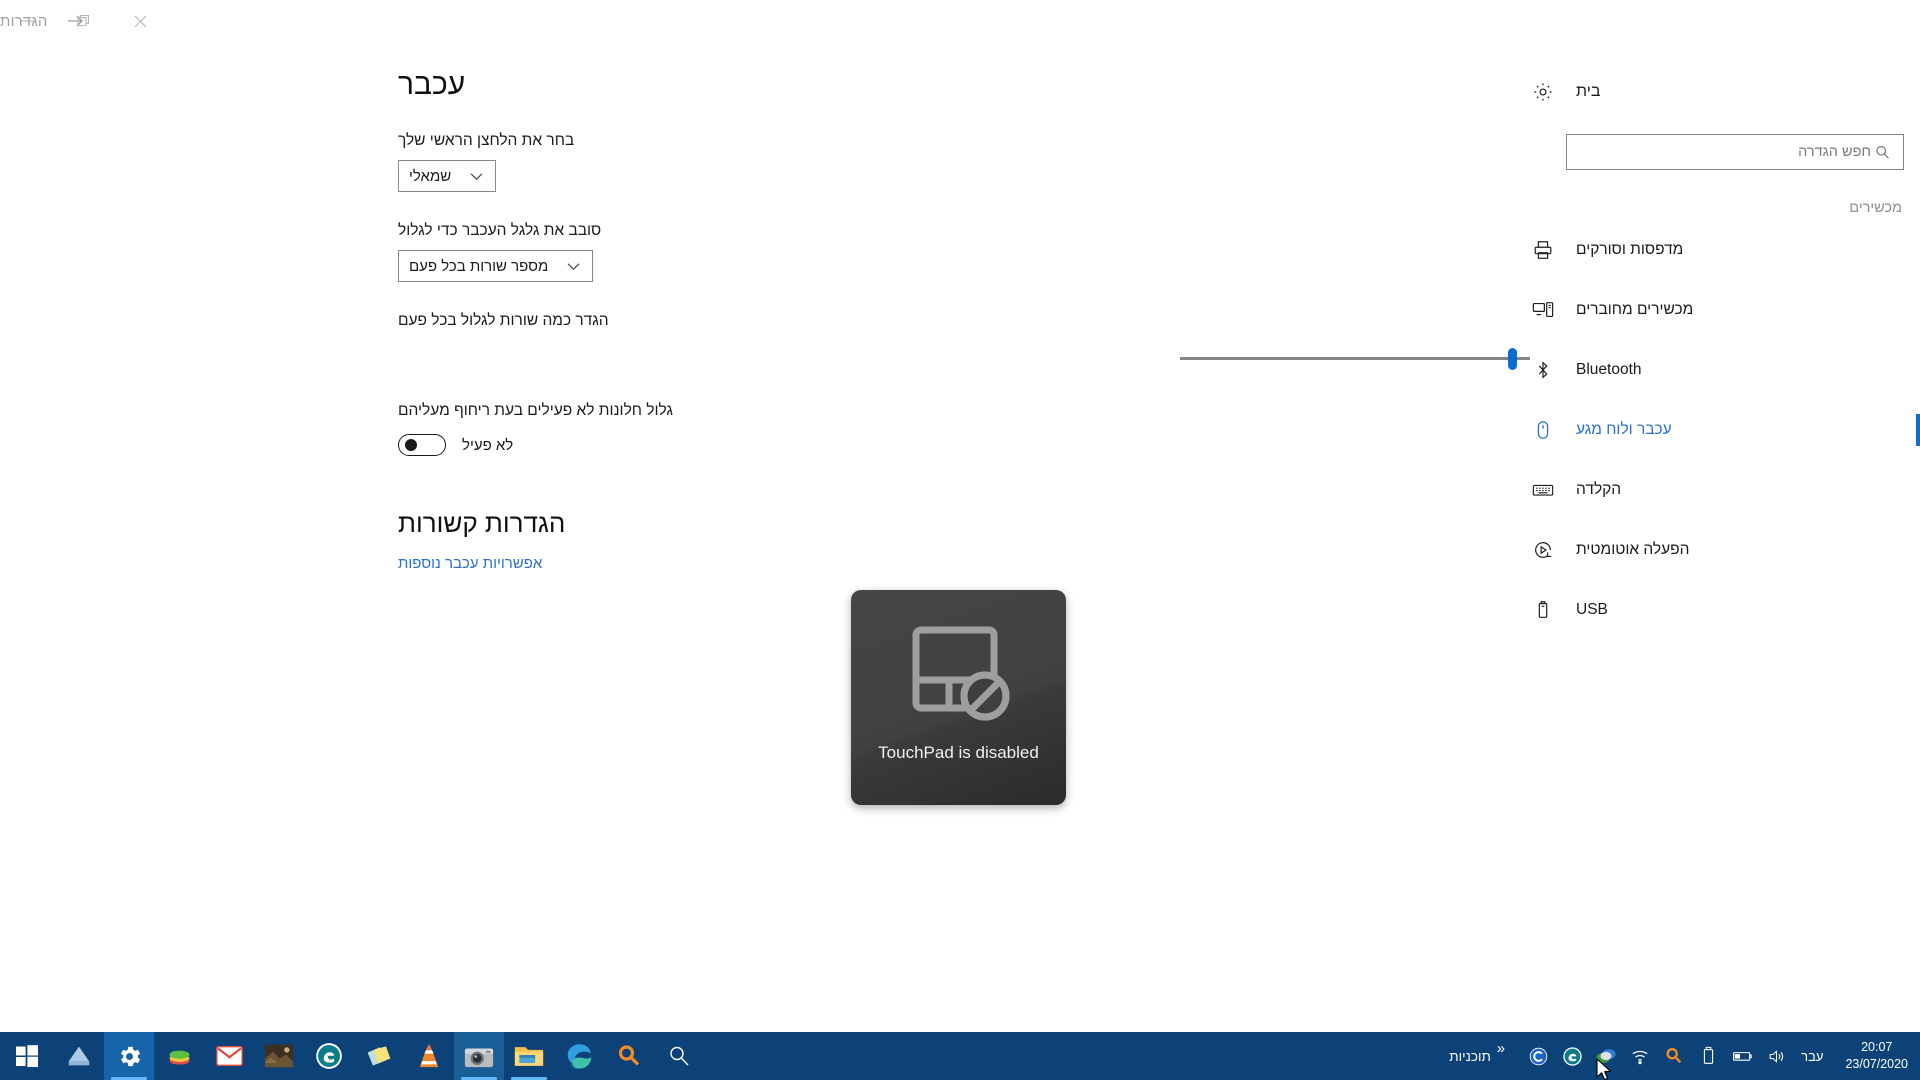 The height and width of the screenshot is (1080, 1920). Describe the element at coordinates (1724, 152) in the screenshot. I see `search-input` at that location.